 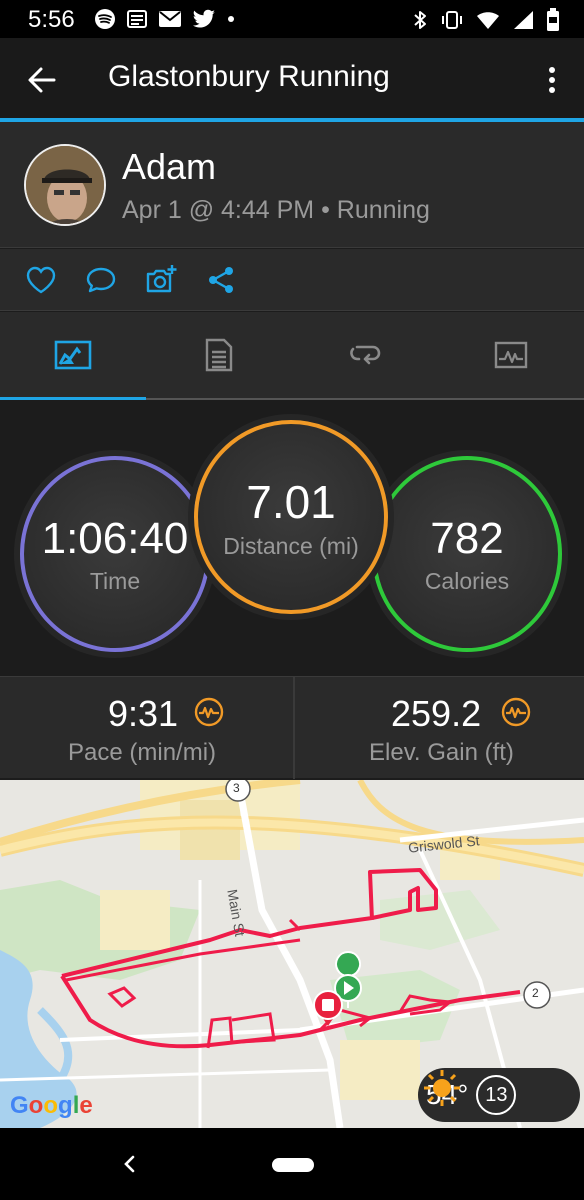 What do you see at coordinates (553, 19) in the screenshot?
I see `battery-icon` at bounding box center [553, 19].